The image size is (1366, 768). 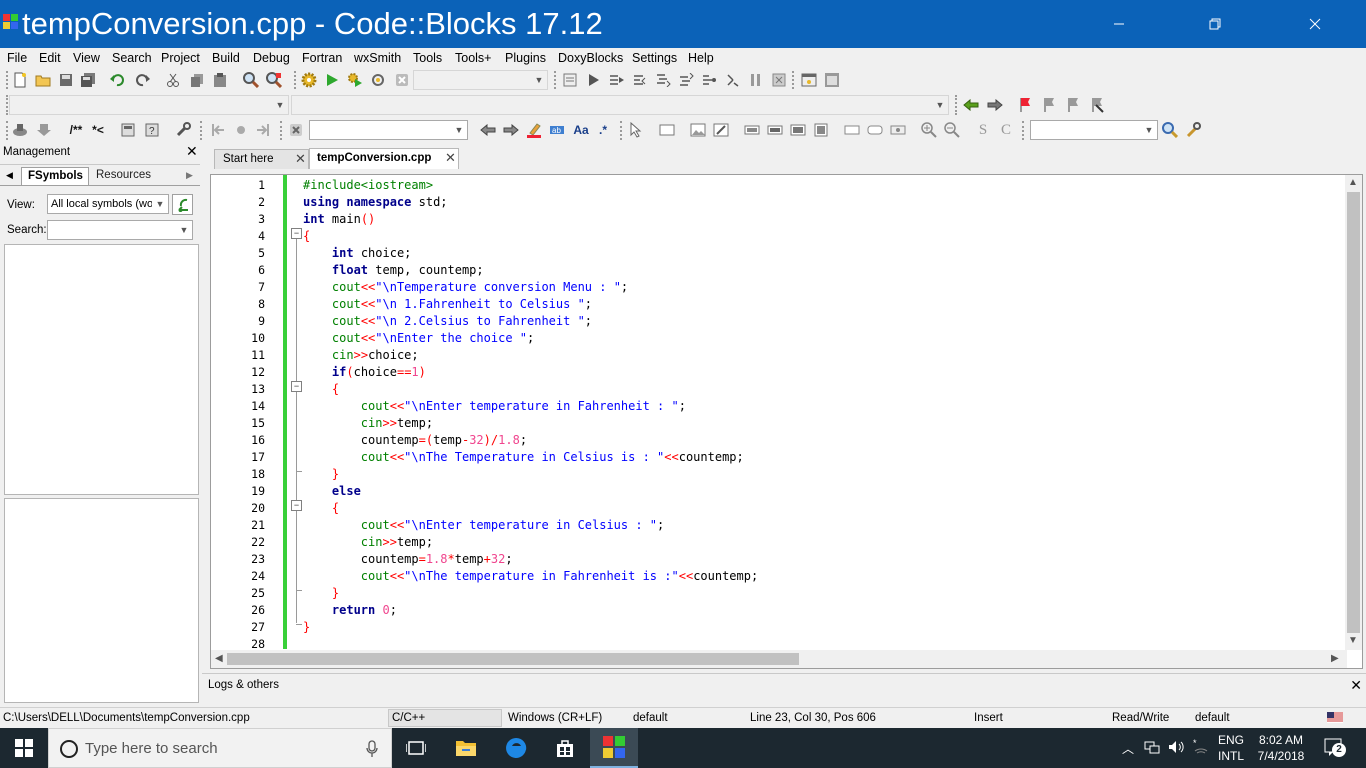 I want to click on edge-button, so click(x=516, y=748).